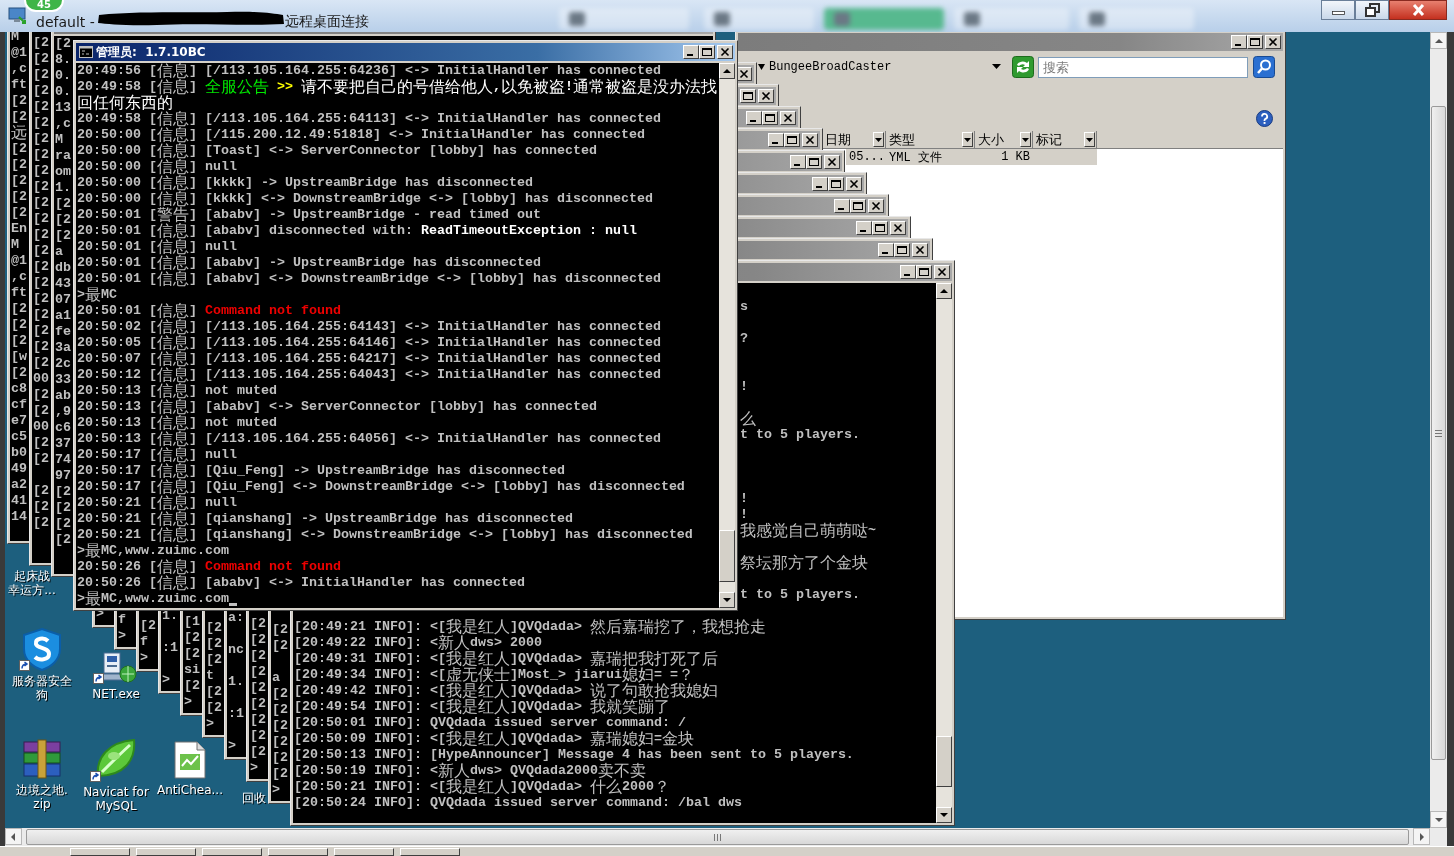 The height and width of the screenshot is (856, 1454). What do you see at coordinates (63, 188) in the screenshot?
I see `console-line: 1.` at bounding box center [63, 188].